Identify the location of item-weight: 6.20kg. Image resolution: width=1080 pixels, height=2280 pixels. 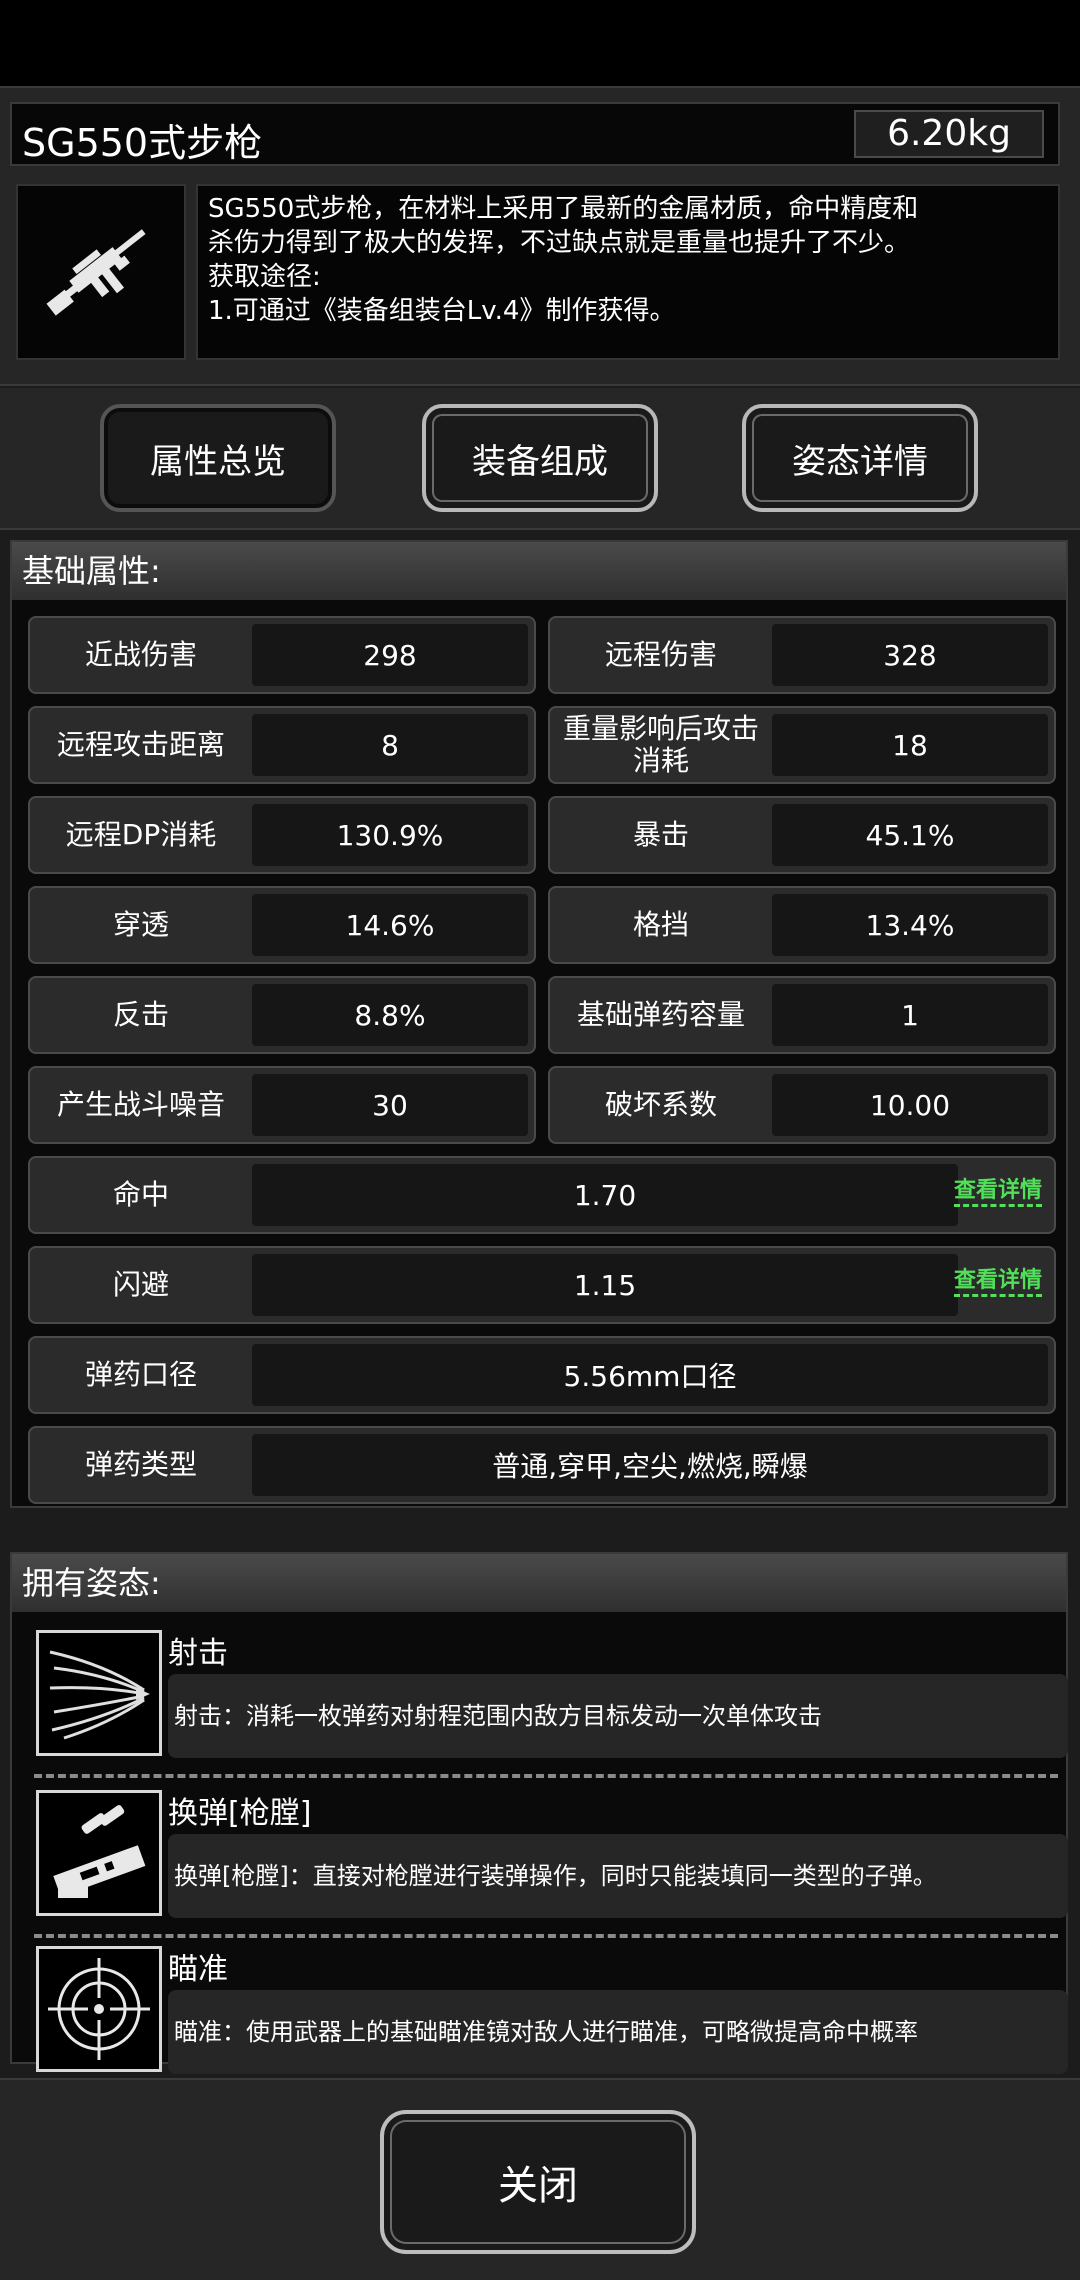
(949, 134).